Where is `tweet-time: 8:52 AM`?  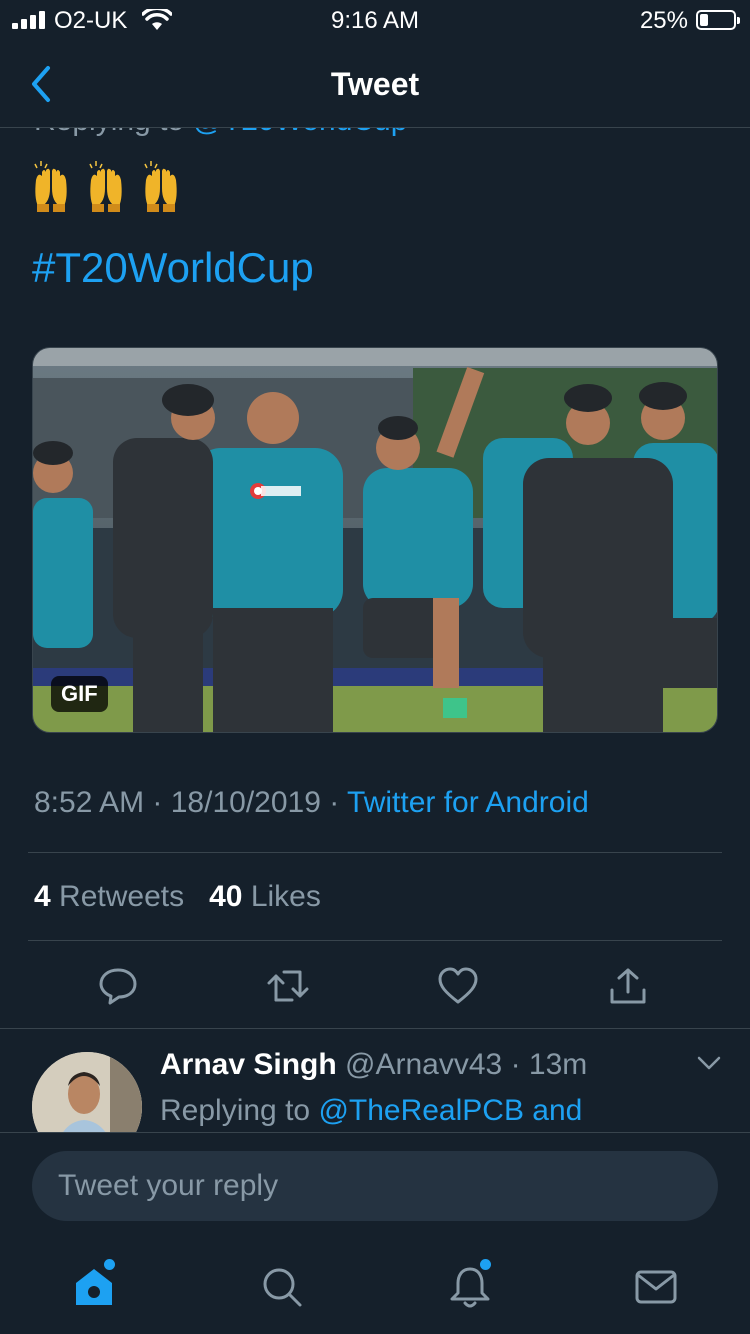
tweet-time: 8:52 AM is located at coordinates (89, 802).